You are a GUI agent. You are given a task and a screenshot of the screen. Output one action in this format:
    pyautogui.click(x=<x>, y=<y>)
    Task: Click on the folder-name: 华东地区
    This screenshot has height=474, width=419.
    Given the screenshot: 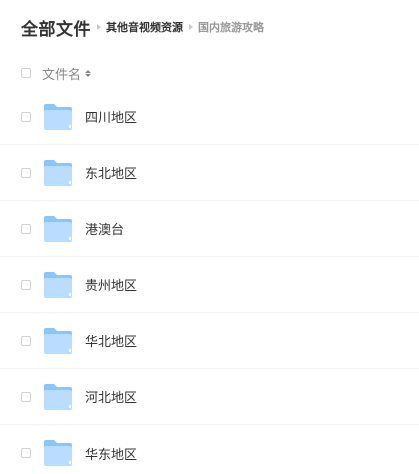 What is the action you would take?
    pyautogui.click(x=111, y=453)
    